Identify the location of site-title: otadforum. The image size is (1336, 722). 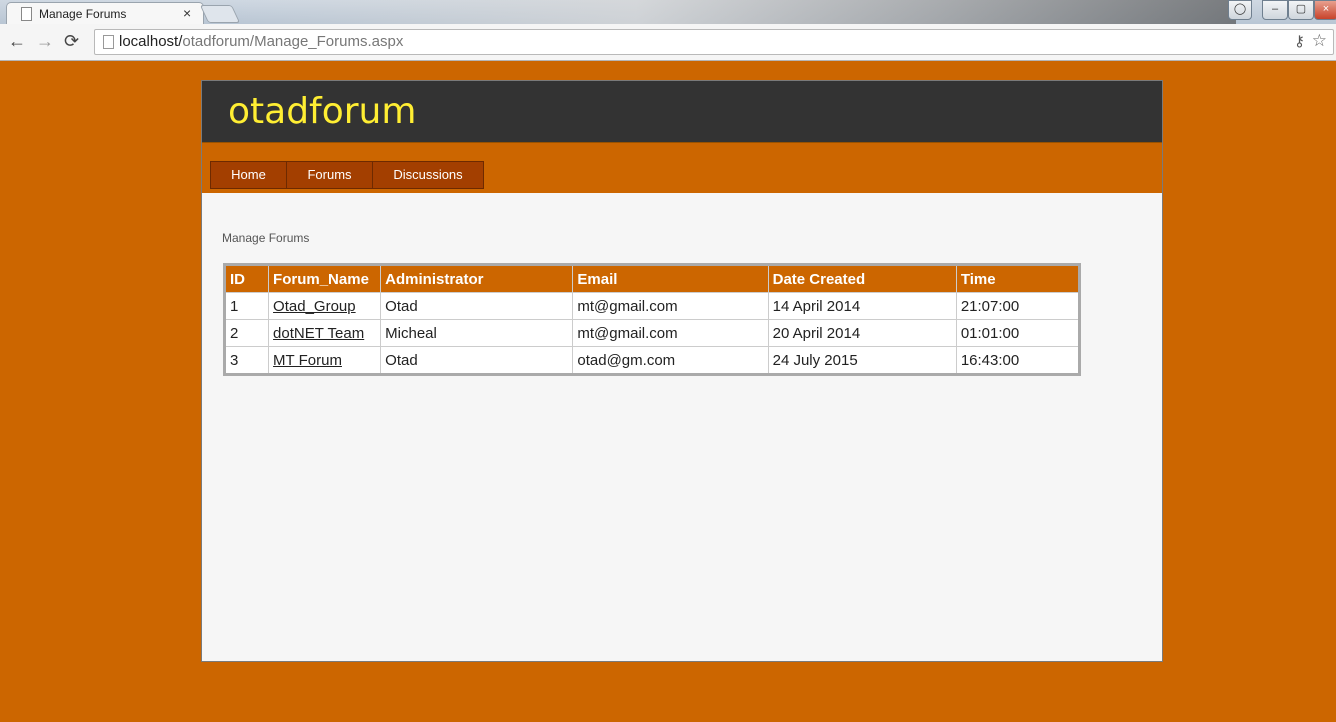
(322, 111).